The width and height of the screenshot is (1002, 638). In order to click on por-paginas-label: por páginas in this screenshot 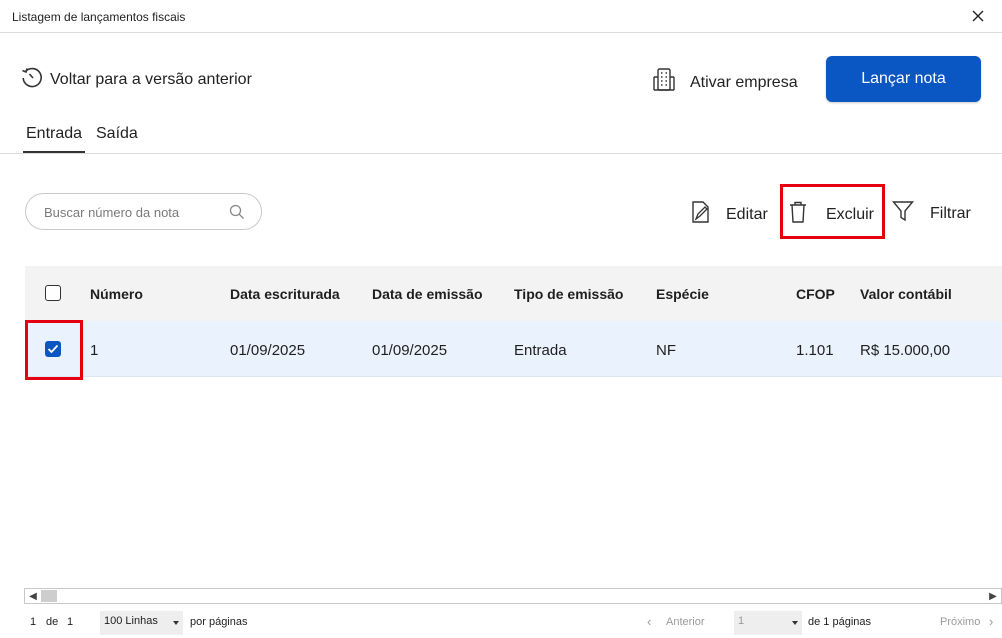, I will do `click(219, 622)`.